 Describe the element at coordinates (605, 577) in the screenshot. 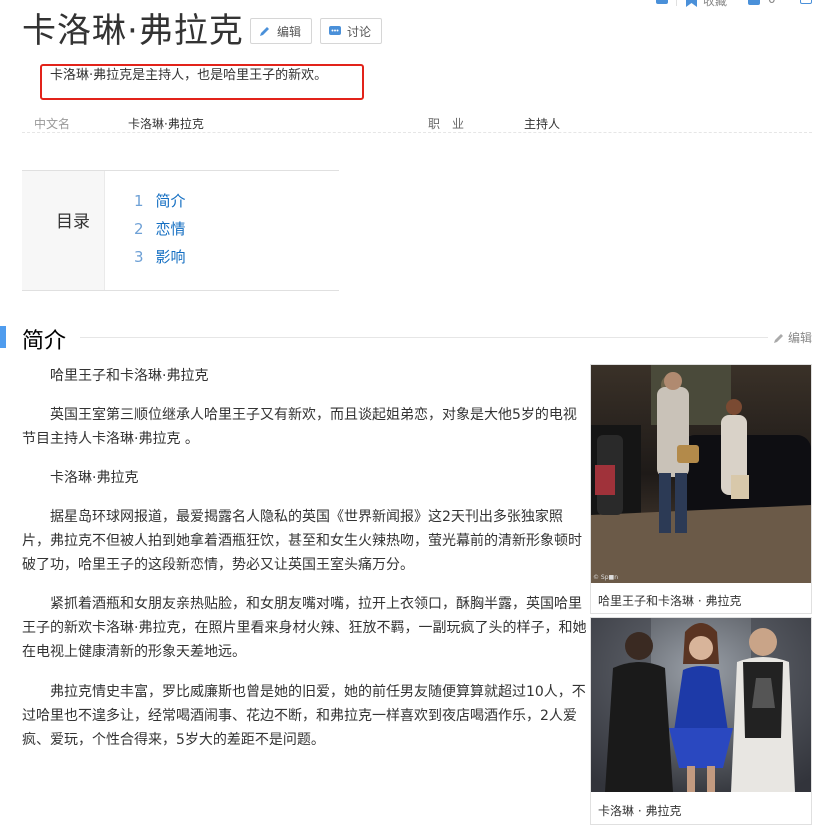

I see `photo-credit: © Sp■n` at that location.